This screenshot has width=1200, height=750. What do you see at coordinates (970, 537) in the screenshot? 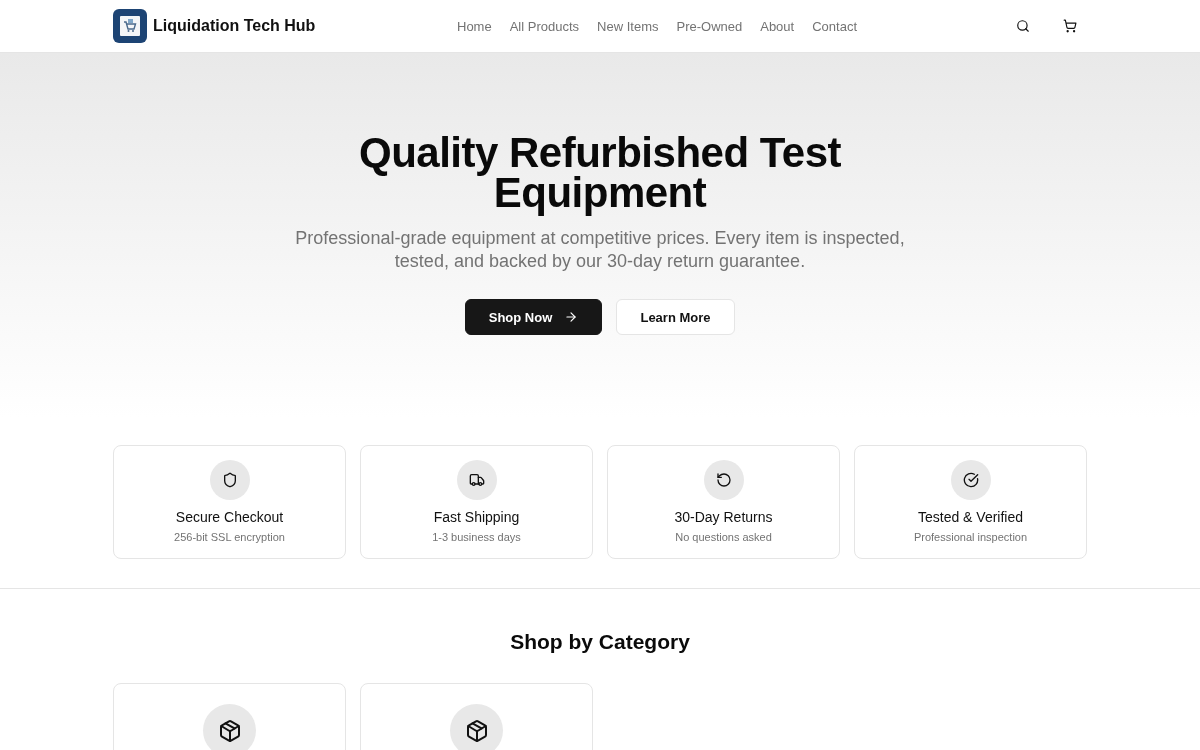
I see `feature-subtitle: Professional inspection` at bounding box center [970, 537].